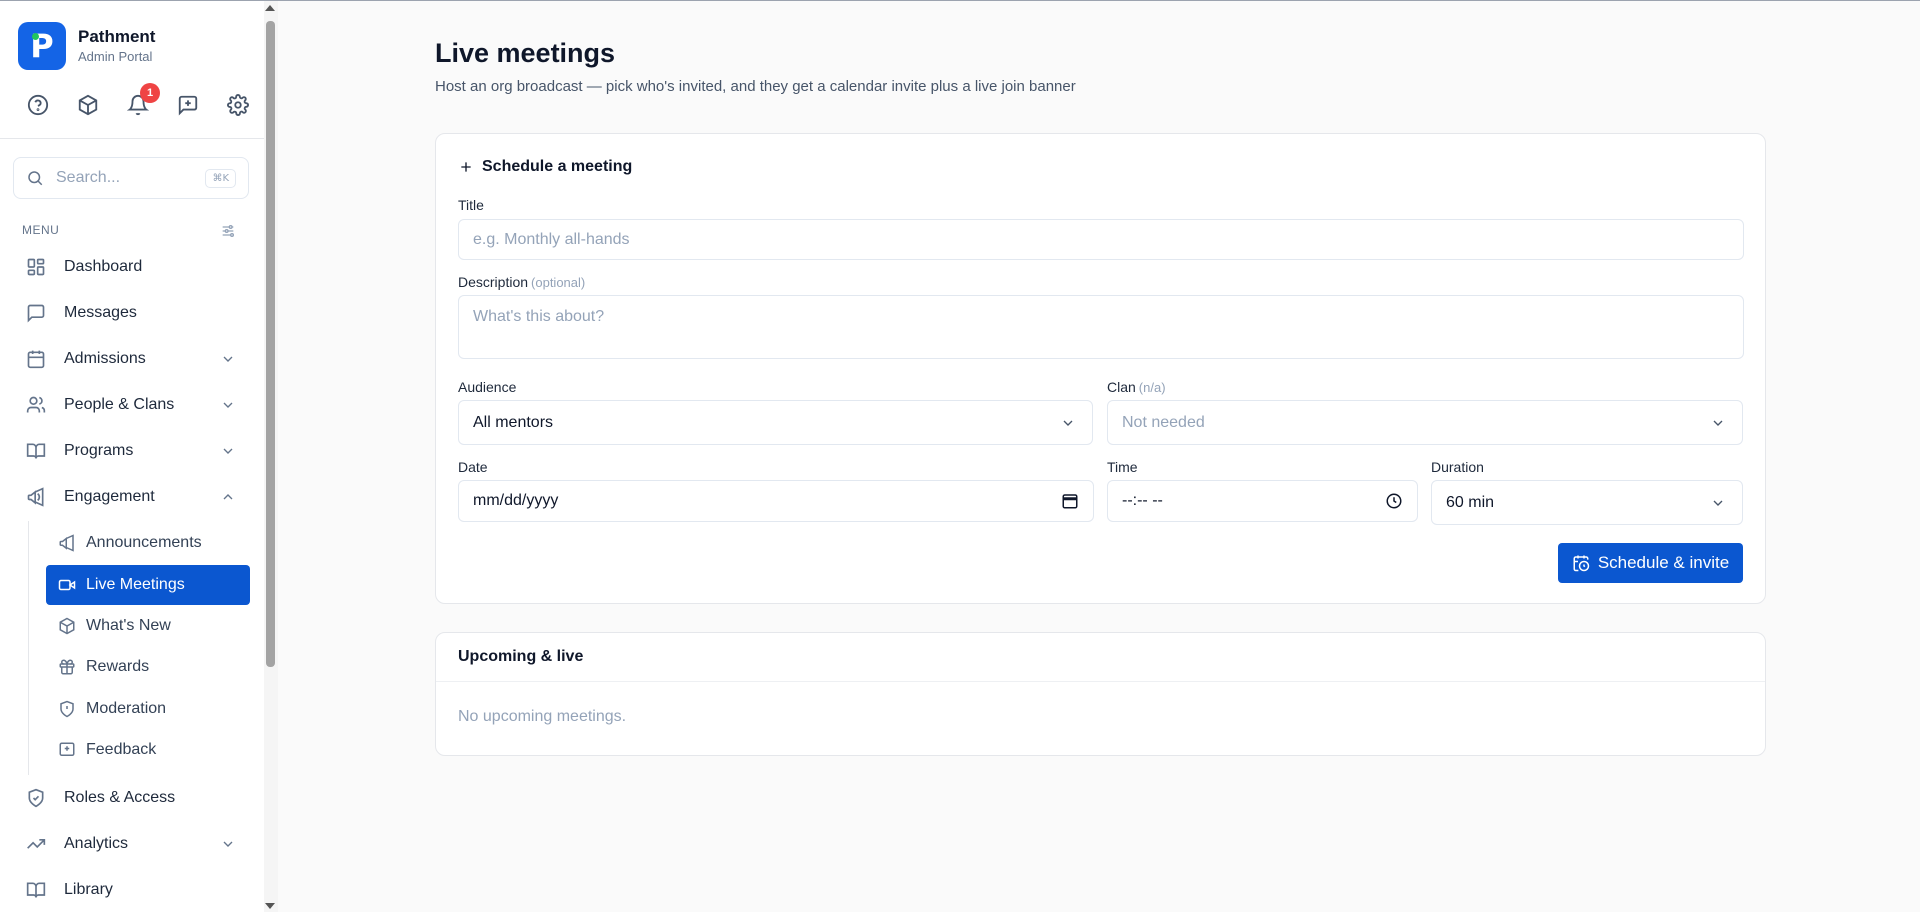  What do you see at coordinates (521, 656) in the screenshot?
I see `upcoming-heading: Upcoming & live` at bounding box center [521, 656].